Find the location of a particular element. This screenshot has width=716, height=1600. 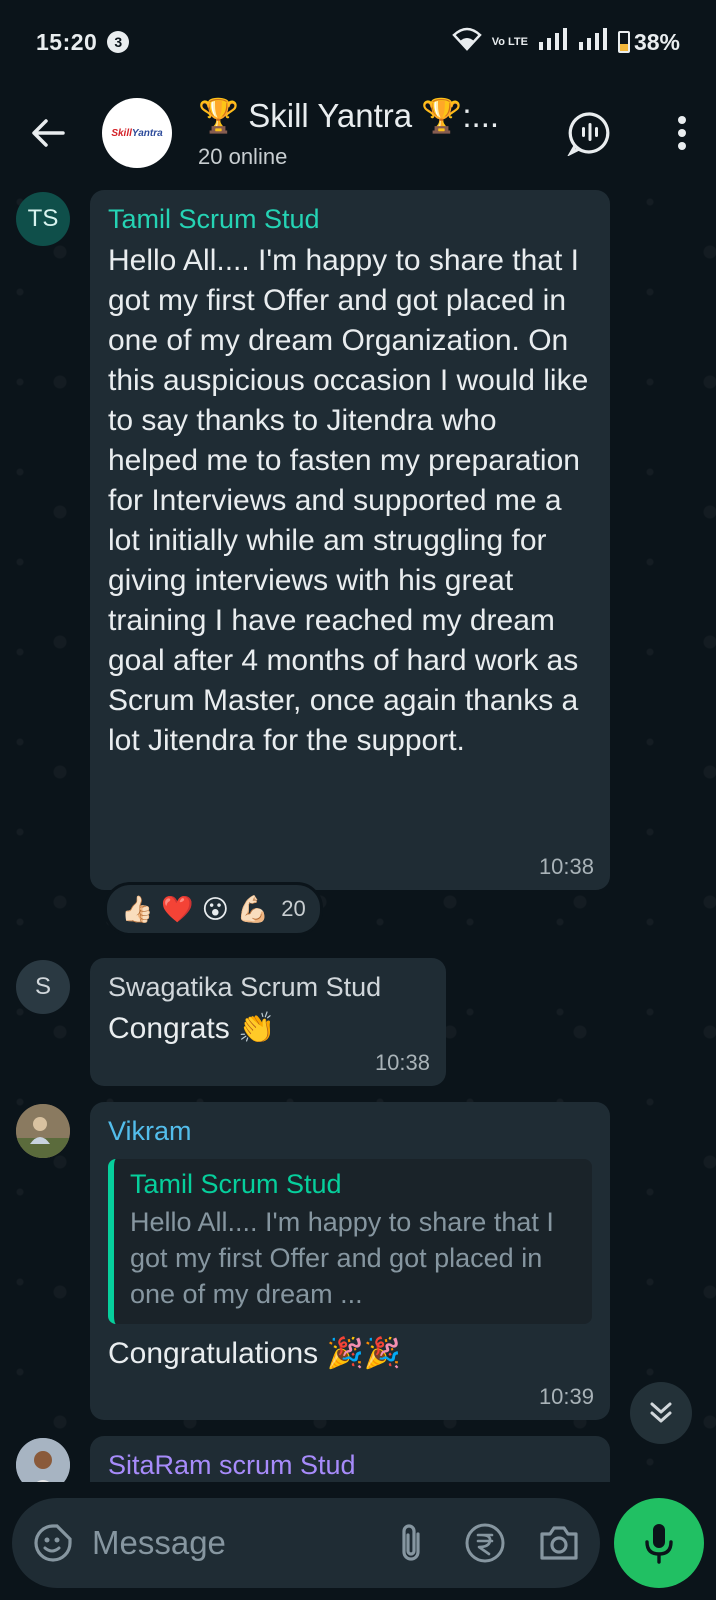

wifi-icon is located at coordinates (466, 42).